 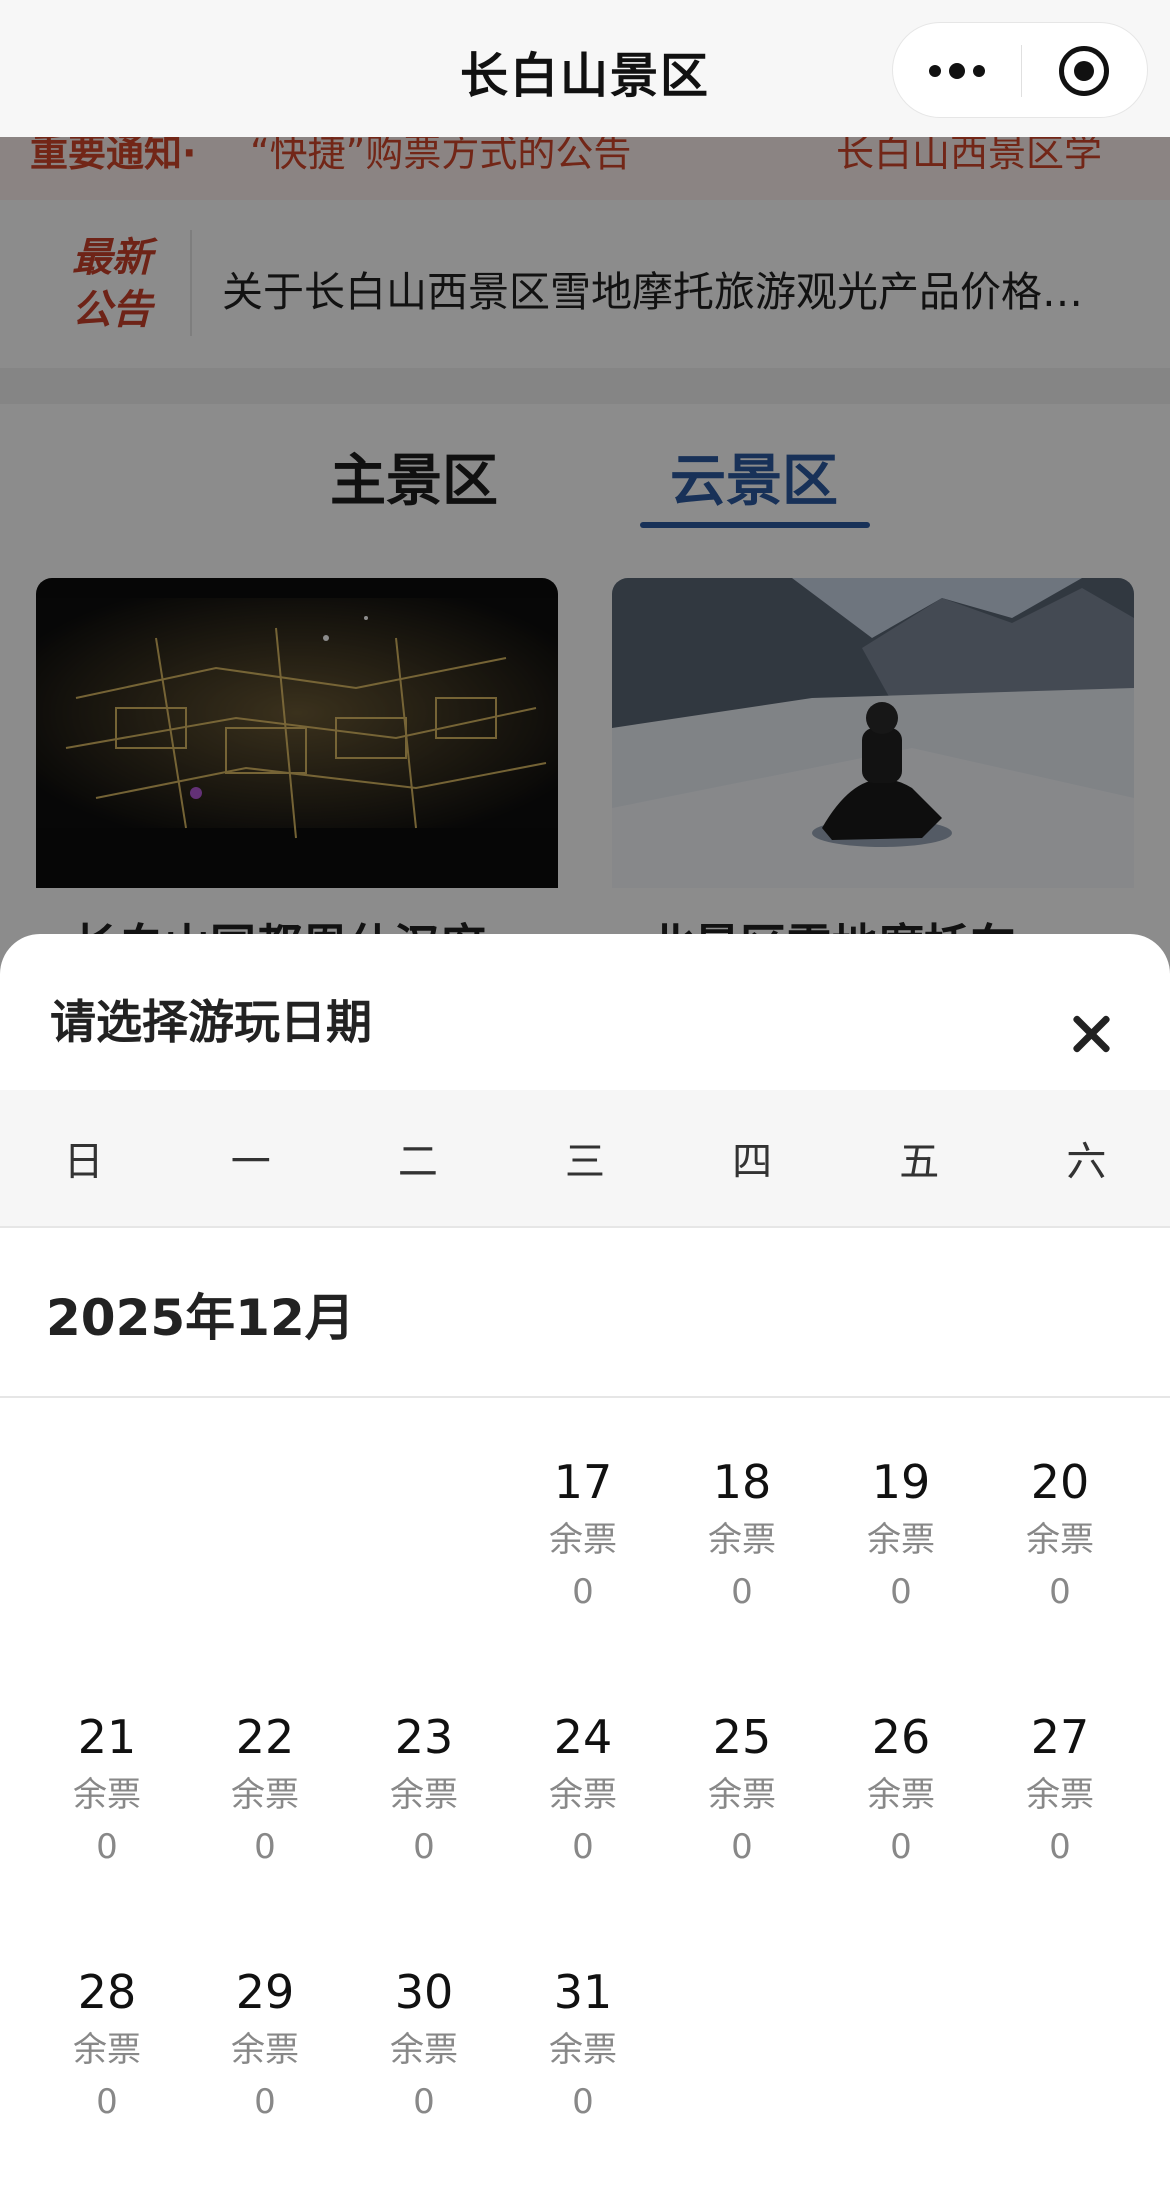 I want to click on weekday-tue: 二, so click(x=417, y=1162).